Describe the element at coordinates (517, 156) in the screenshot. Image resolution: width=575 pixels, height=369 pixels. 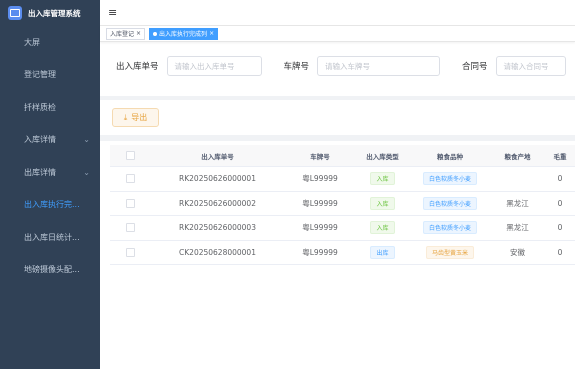
I see `column-header: 粮食产地` at that location.